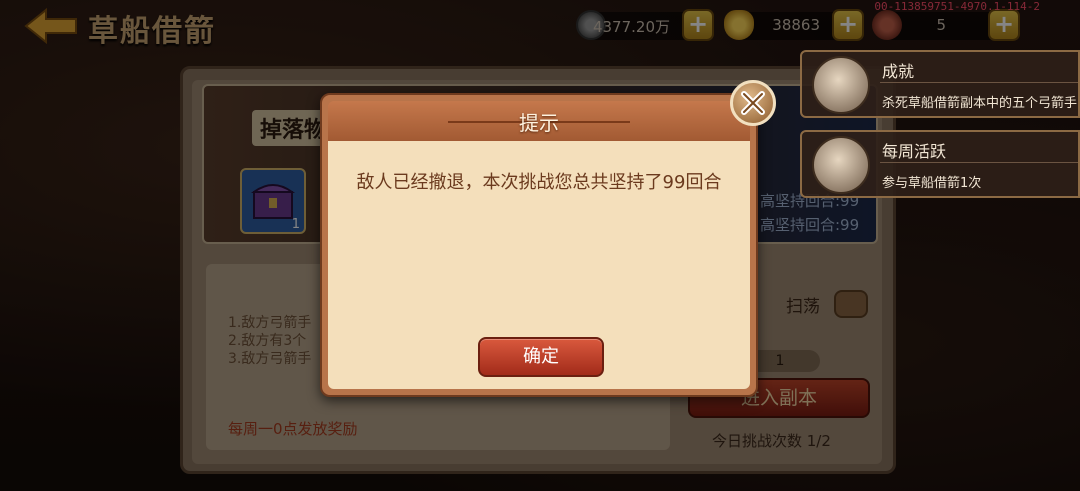 The width and height of the screenshot is (1080, 491). I want to click on toast-desc: 参与草船借箭1次, so click(932, 183).